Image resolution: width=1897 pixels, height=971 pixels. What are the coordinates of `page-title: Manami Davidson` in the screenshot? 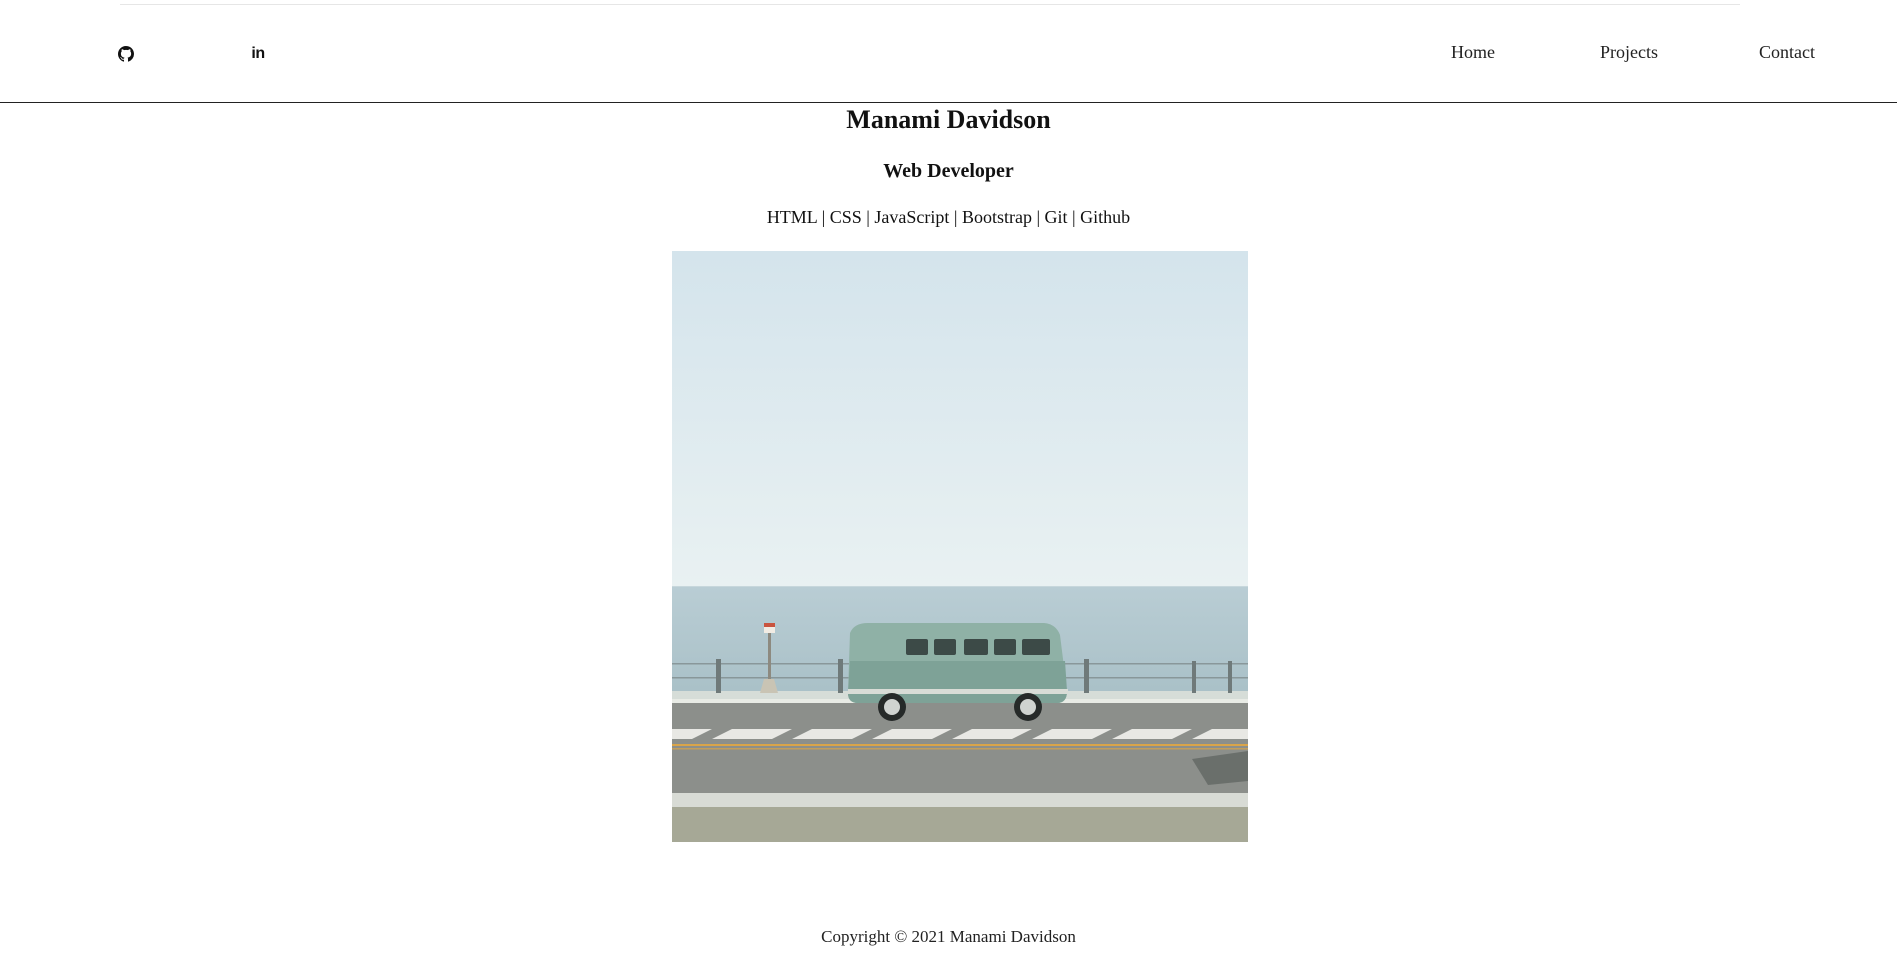 It's located at (948, 119).